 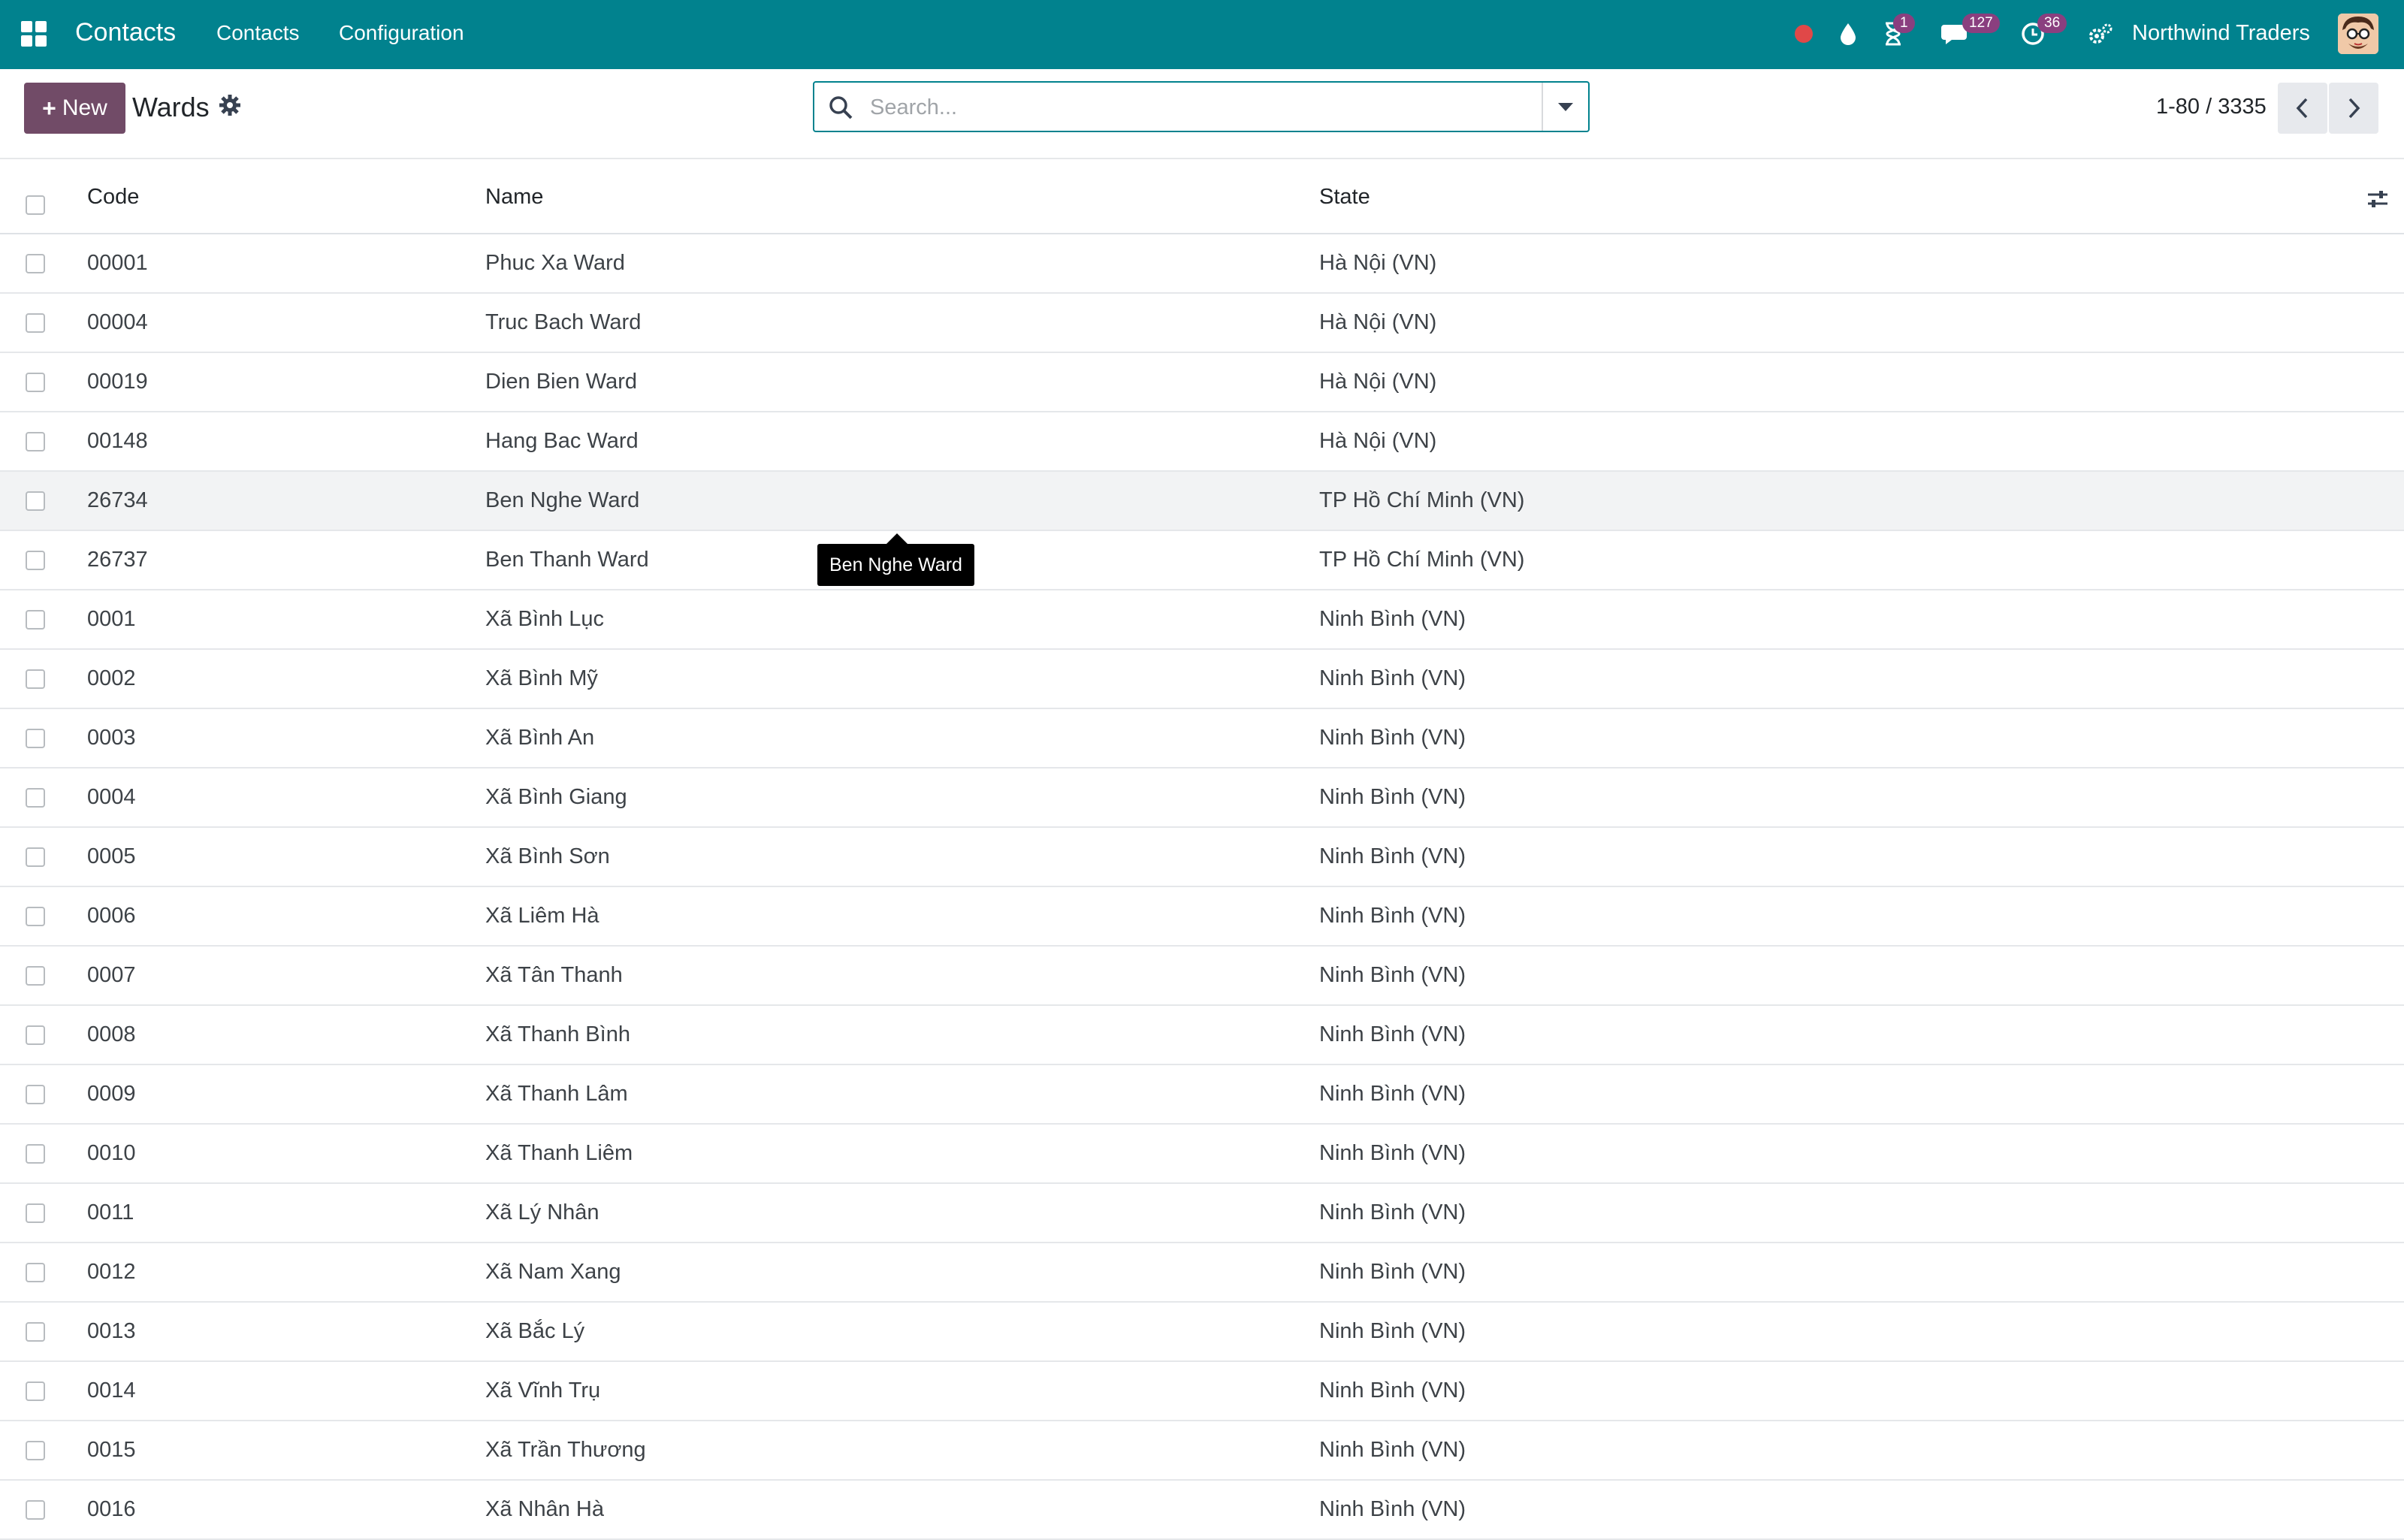 What do you see at coordinates (1202, 977) in the screenshot?
I see `table-row: 0007 Xã Tân Thanh Ninh Bình (VN)` at bounding box center [1202, 977].